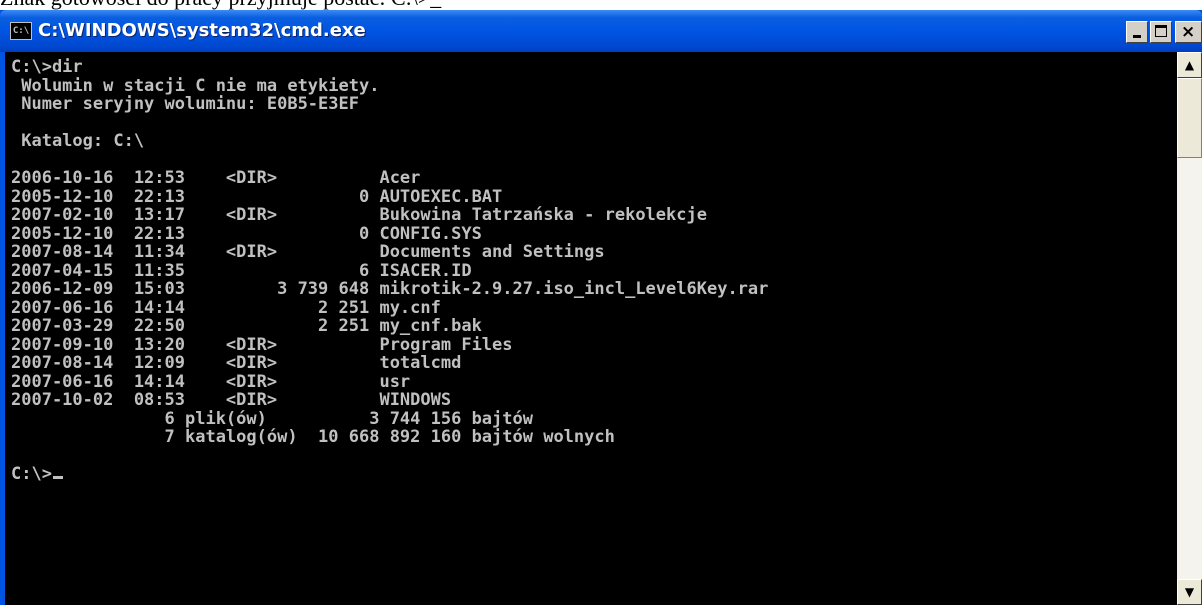  I want to click on minimize-button, so click(1137, 32).